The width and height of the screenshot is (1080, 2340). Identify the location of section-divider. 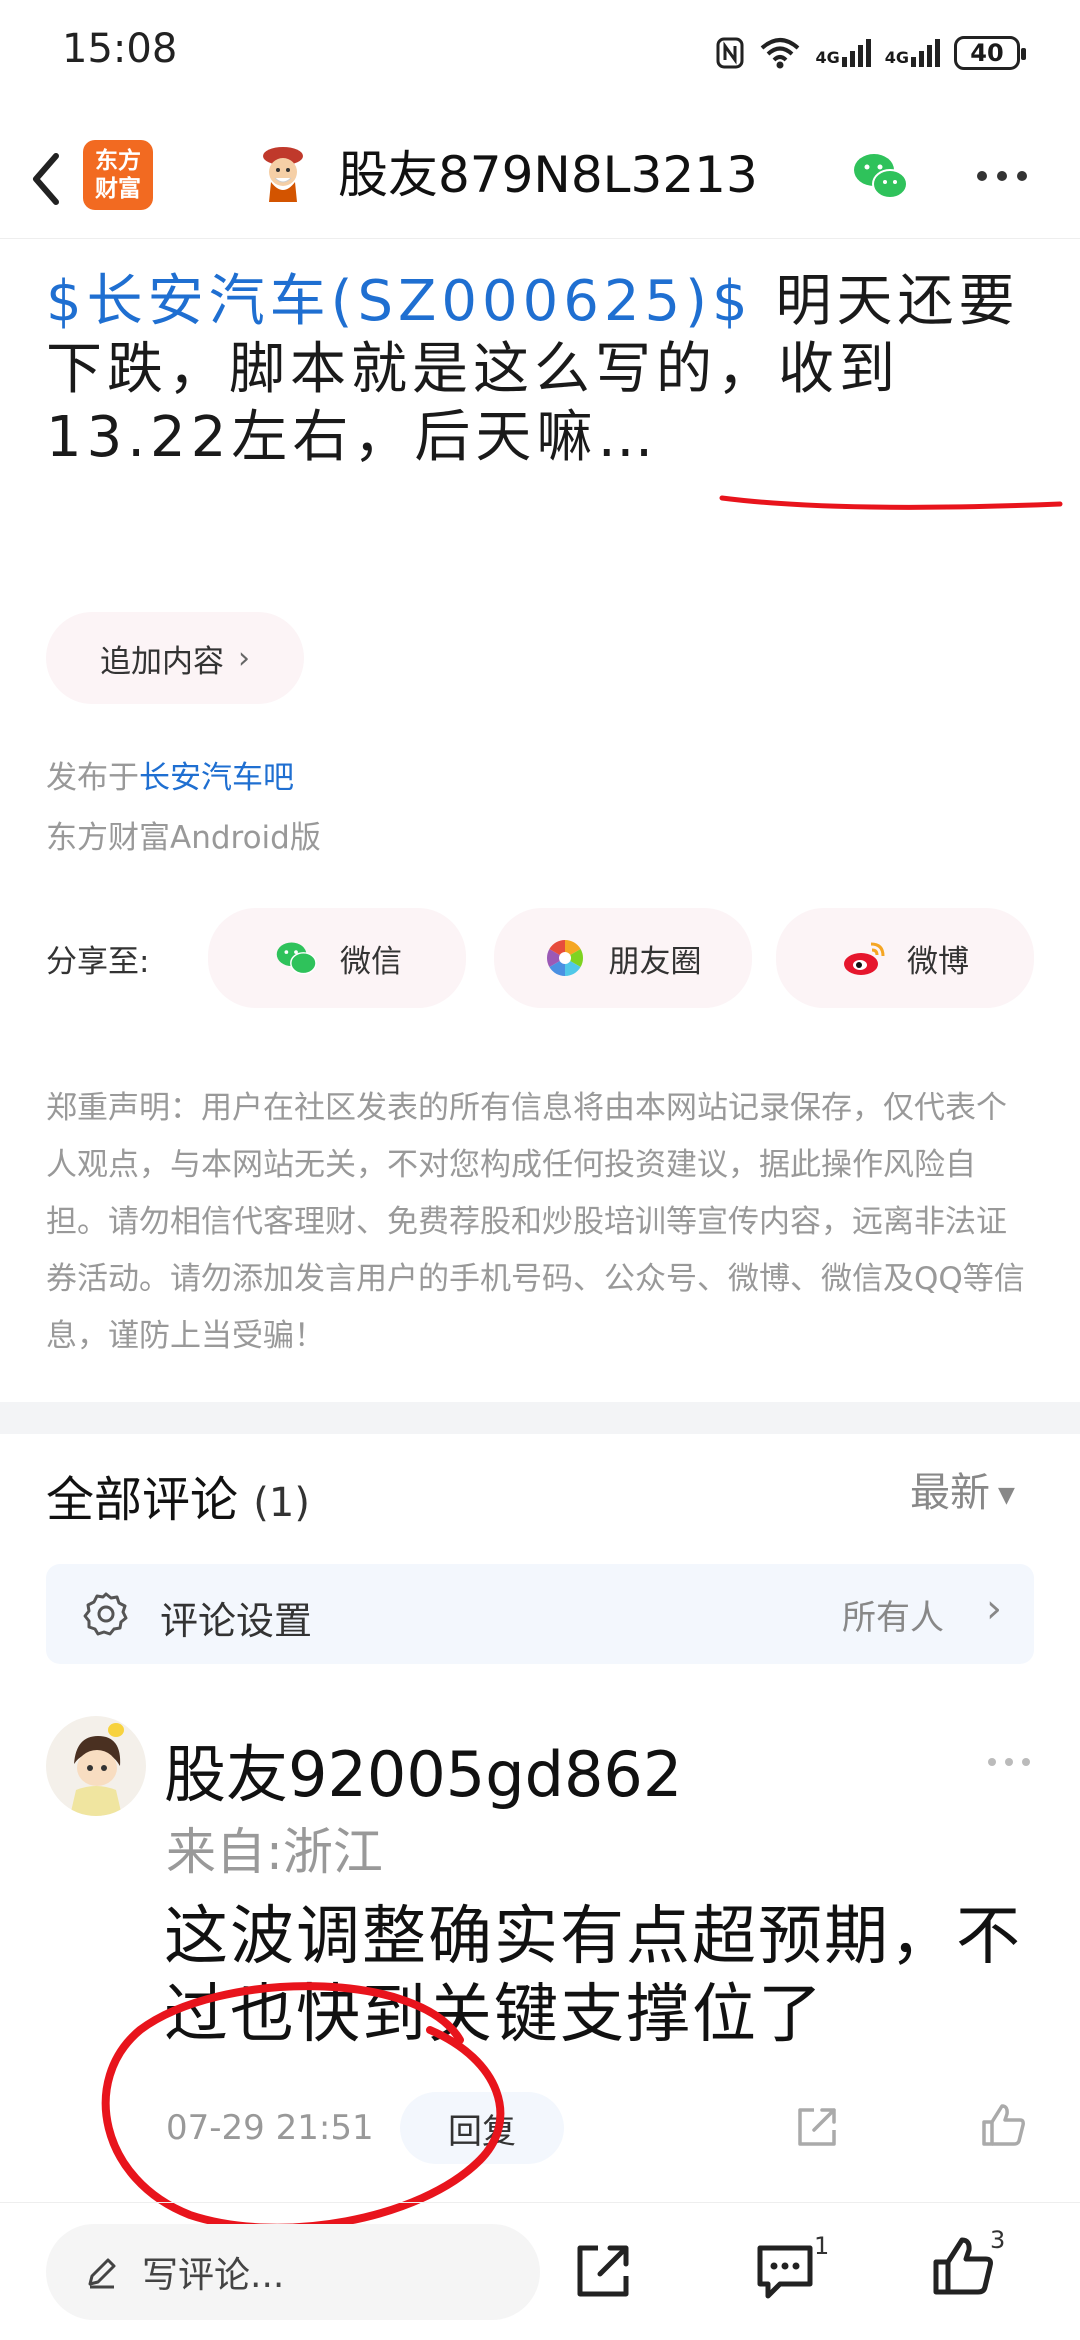
(540, 1418).